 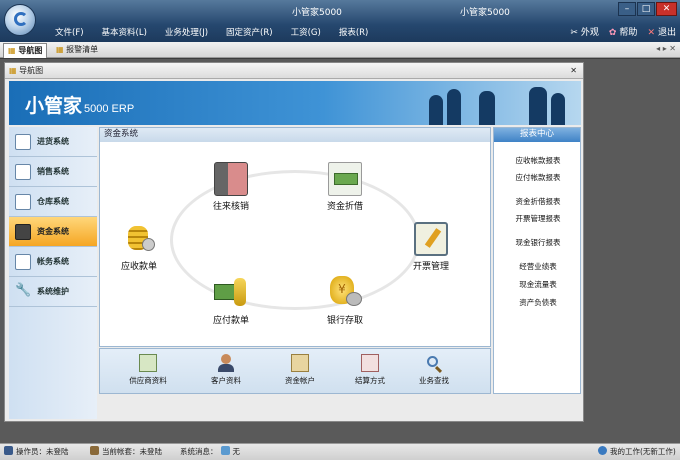 I want to click on brand-banner: 小管家 5000 ERP, so click(x=295, y=103).